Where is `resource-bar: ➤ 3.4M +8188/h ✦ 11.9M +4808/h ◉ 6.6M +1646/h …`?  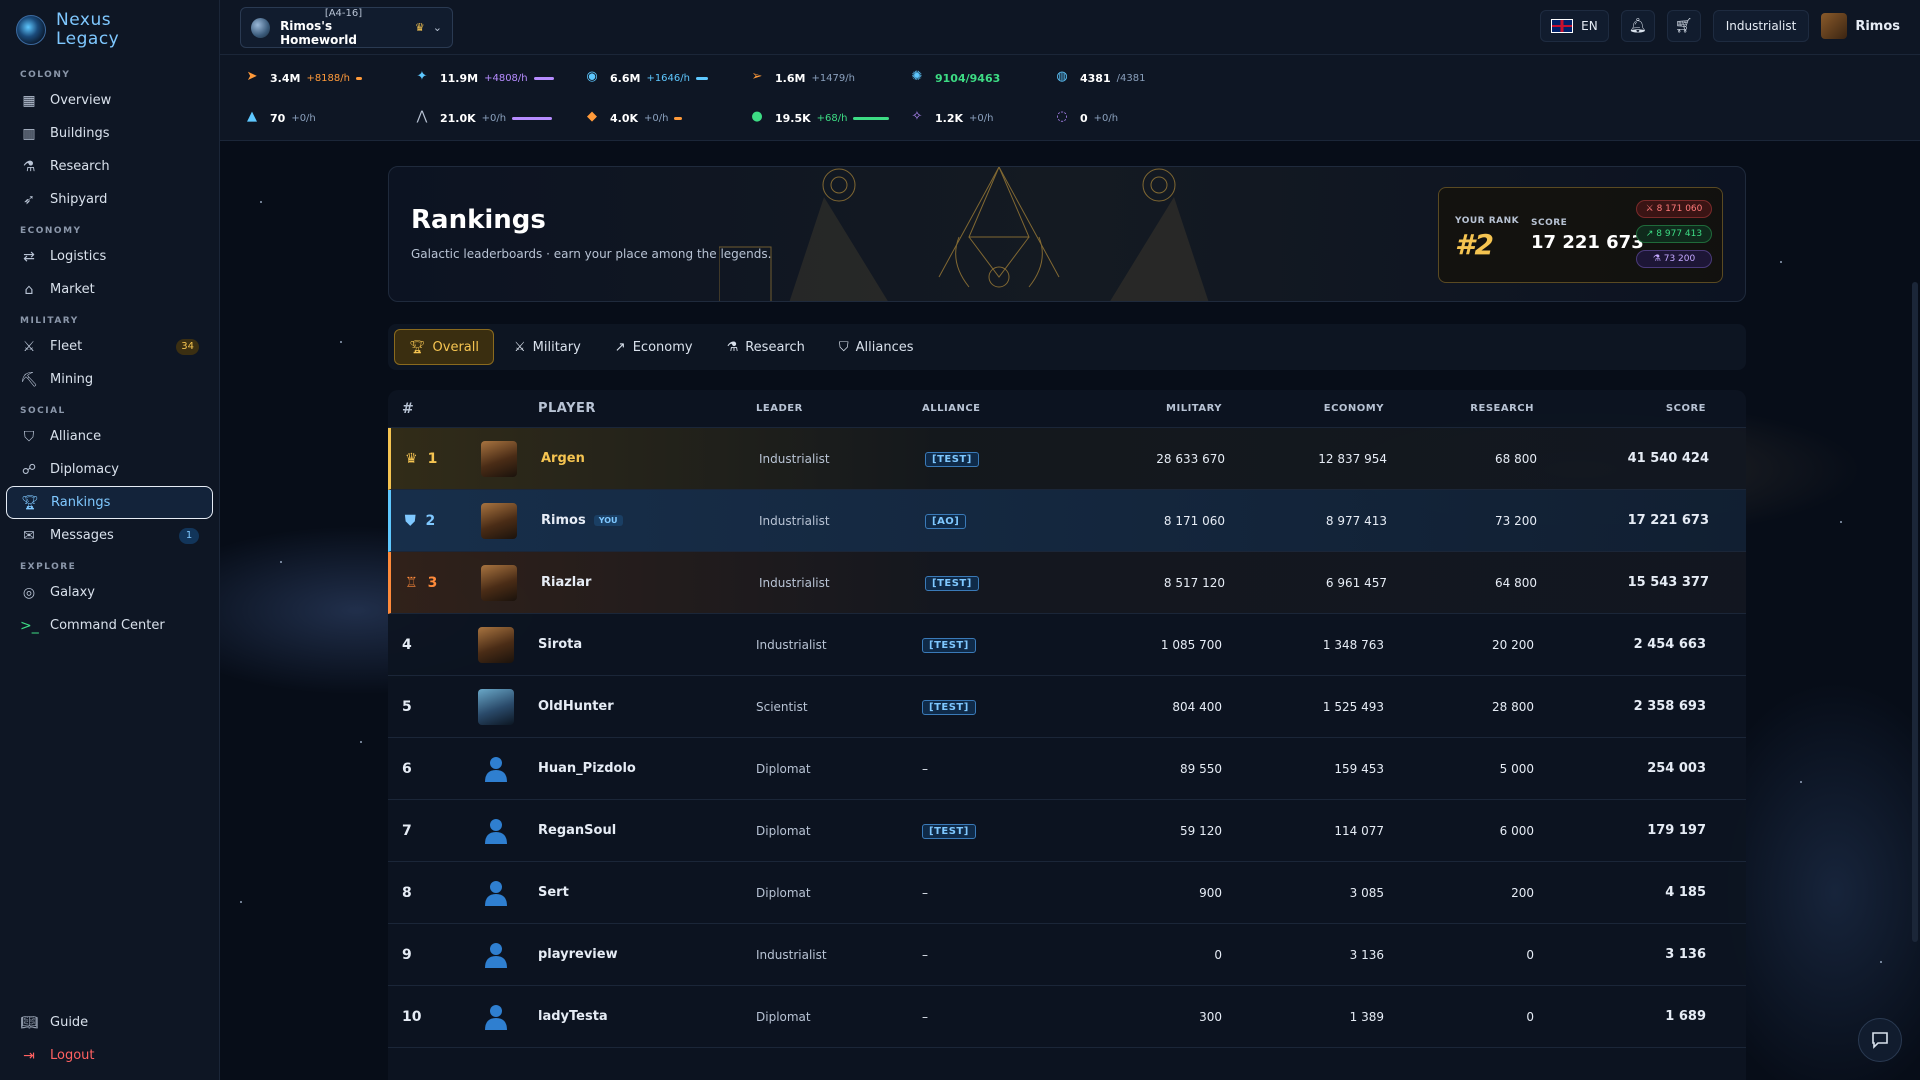
resource-bar: ➤ 3.4M +8188/h ✦ 11.9M +4808/h ◉ 6.6M +1646/h … is located at coordinates (1070, 98).